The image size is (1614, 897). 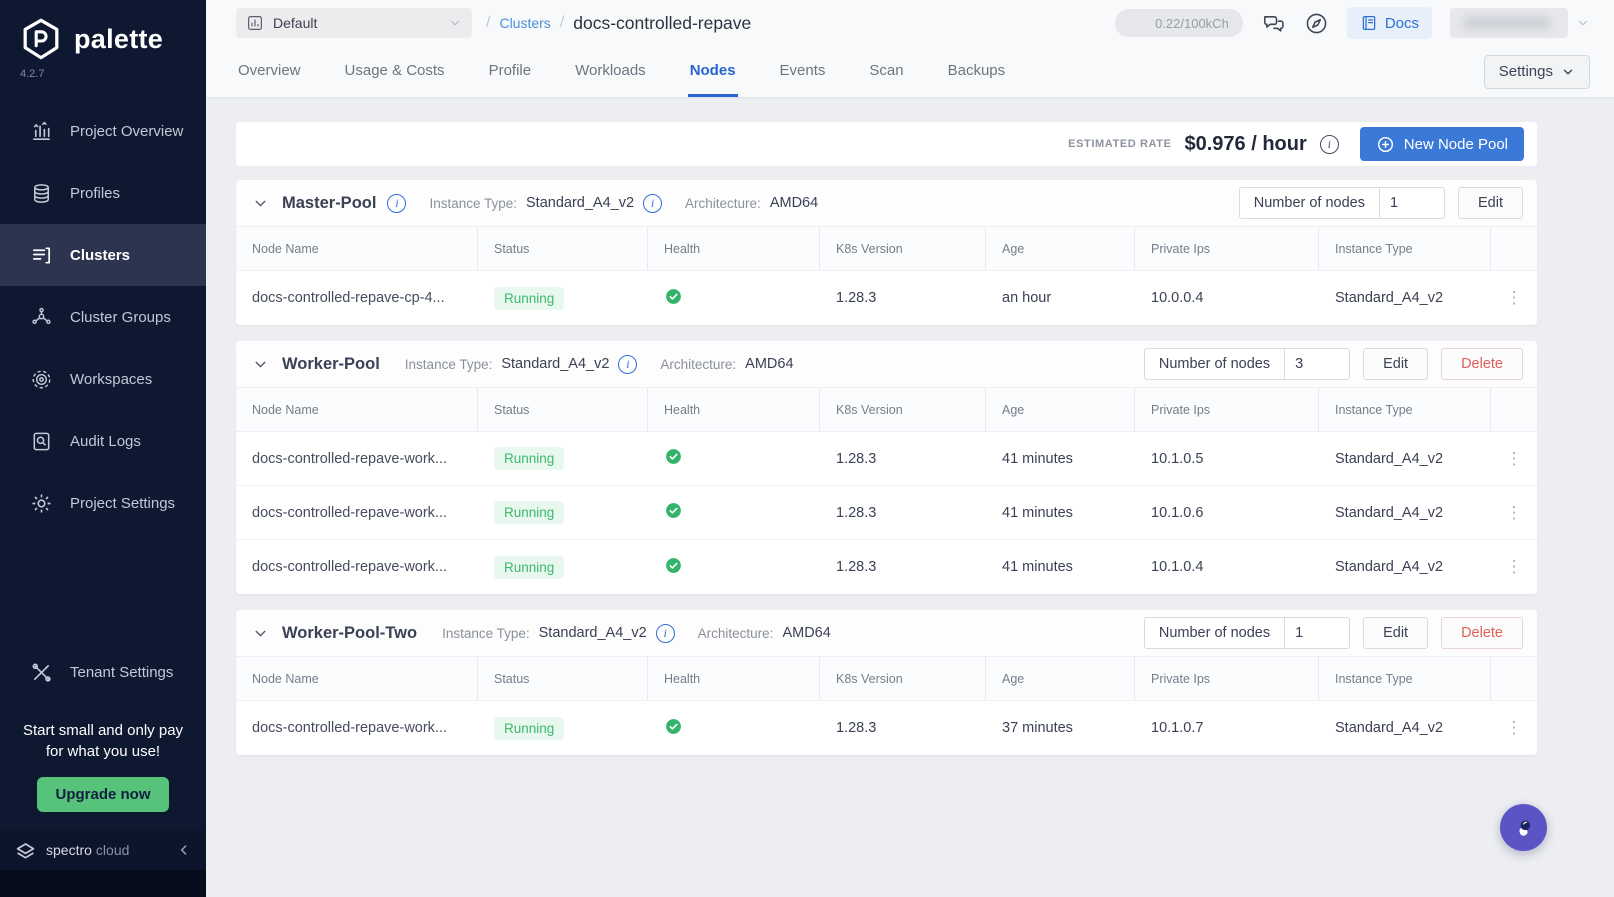 I want to click on sidebar-item-audit-logs: Audit Logs, so click(x=103, y=441).